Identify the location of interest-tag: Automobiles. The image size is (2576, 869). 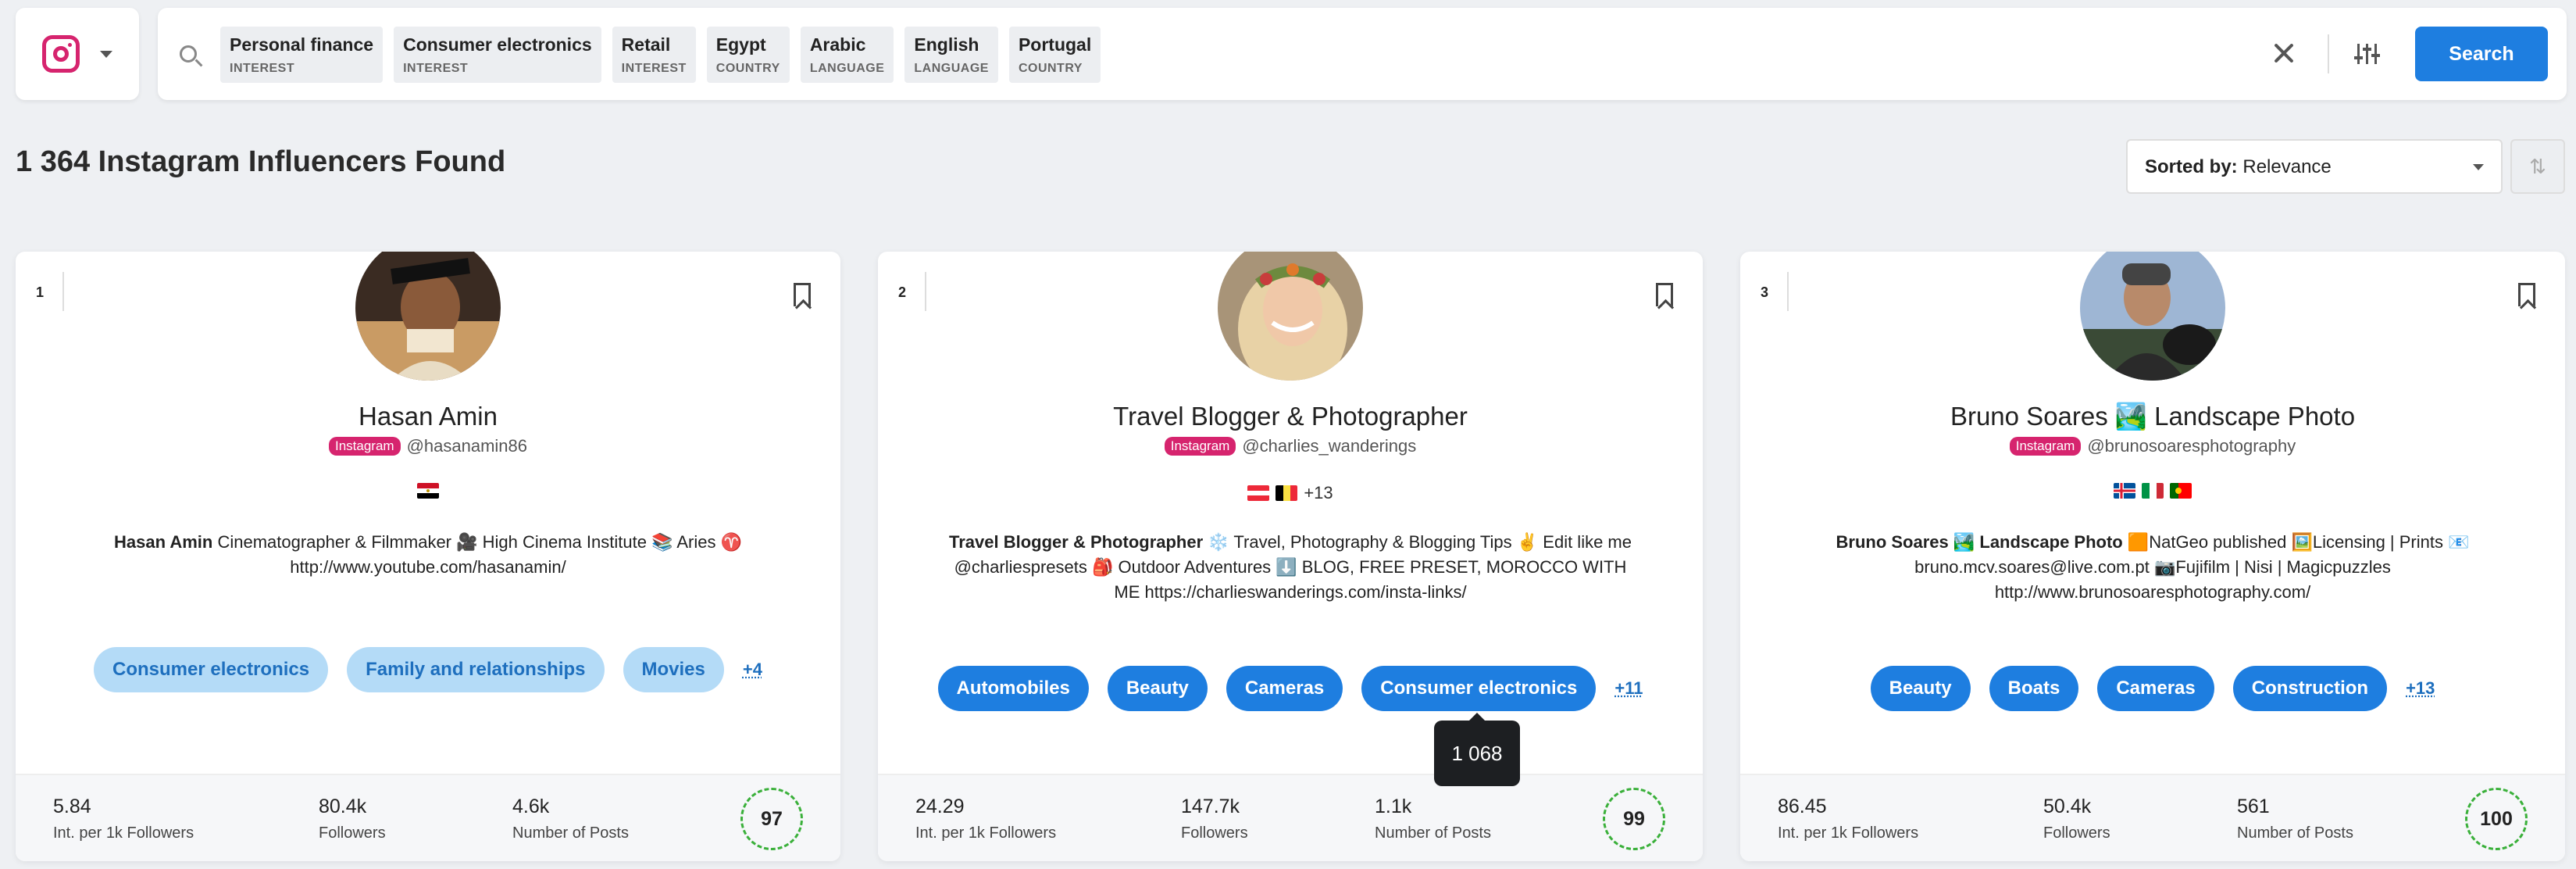
(1013, 689).